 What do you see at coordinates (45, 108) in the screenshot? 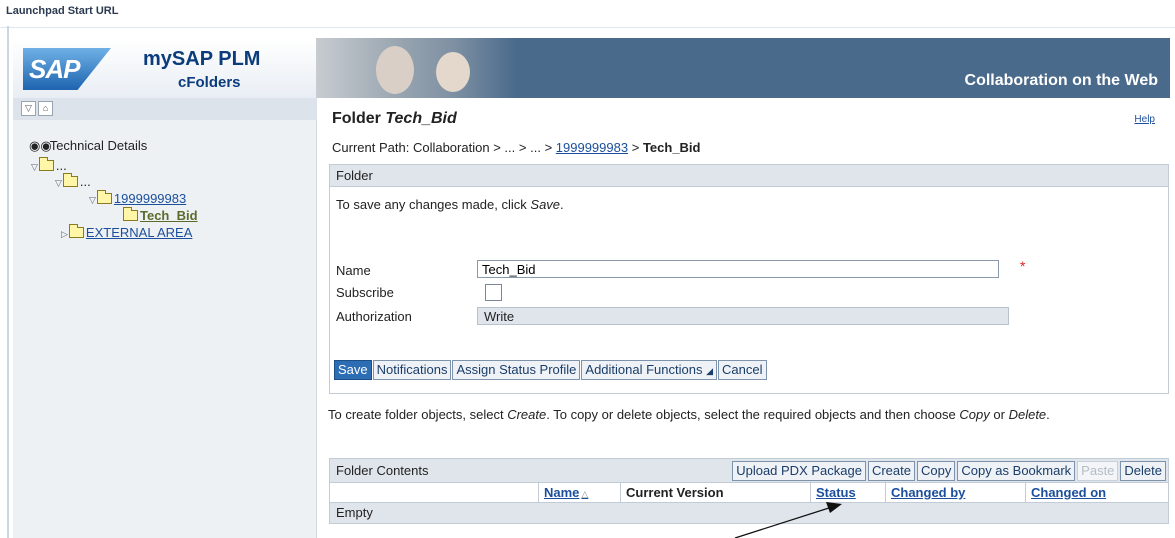
I see `go-up-icon: ⌂` at bounding box center [45, 108].